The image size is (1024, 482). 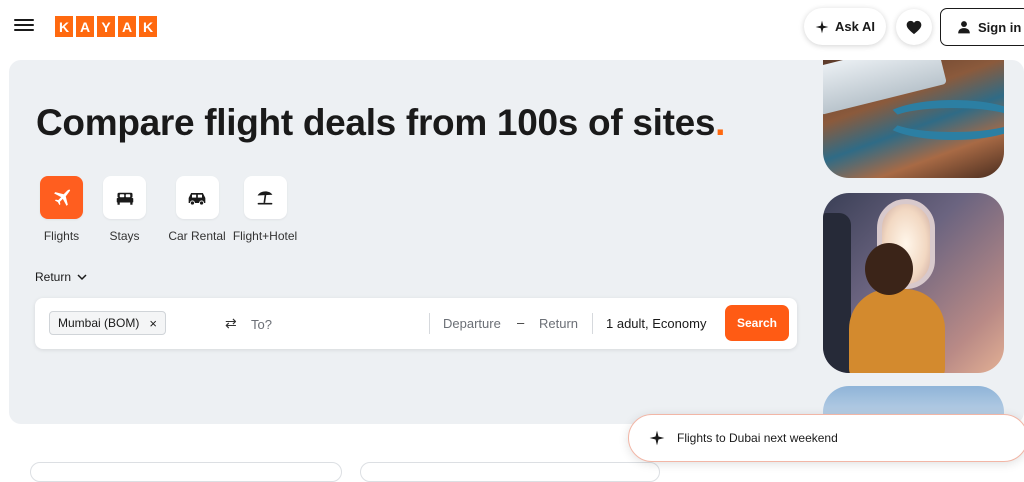 I want to click on return-date-field: Return, so click(x=558, y=323).